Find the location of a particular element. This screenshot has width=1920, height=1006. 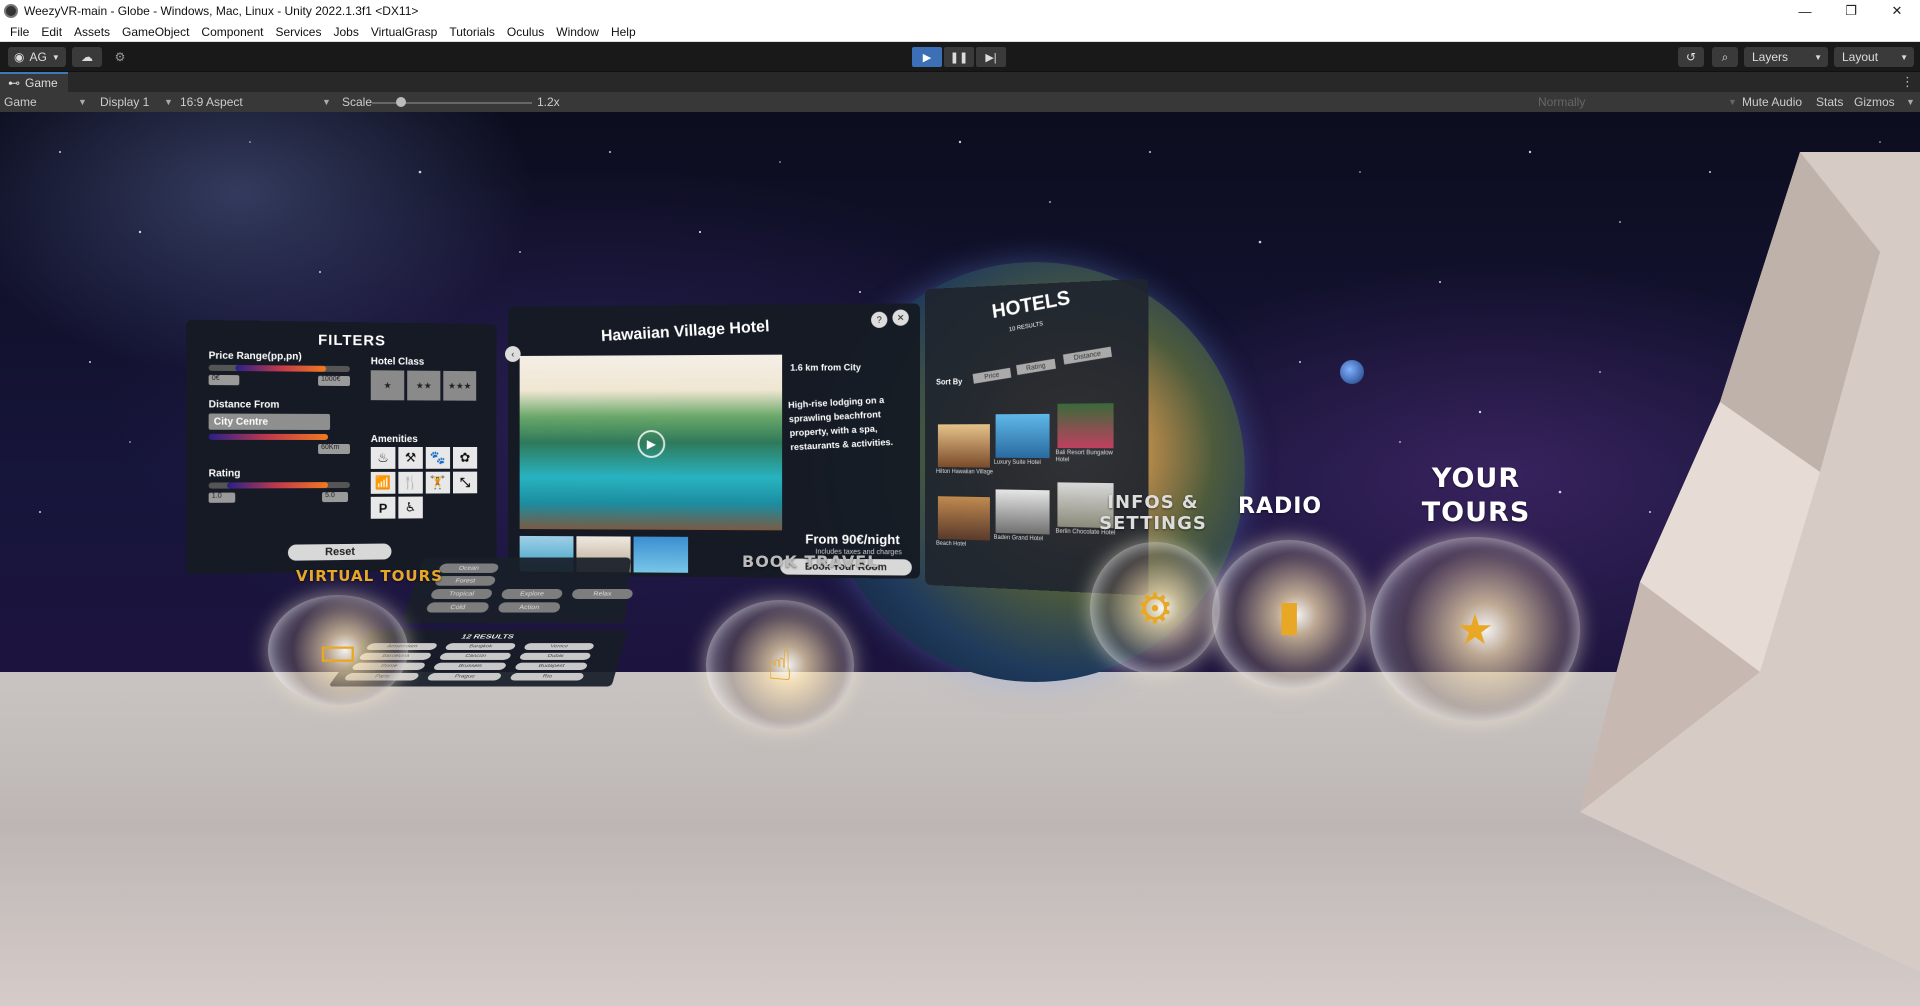

history-icon: ↺ is located at coordinates (1691, 57).